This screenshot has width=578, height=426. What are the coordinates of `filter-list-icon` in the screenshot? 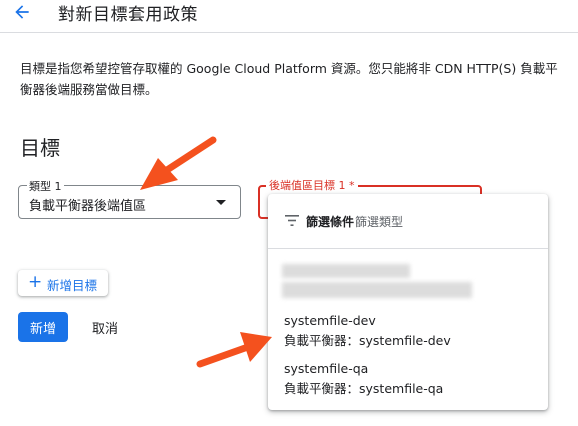 It's located at (292, 220).